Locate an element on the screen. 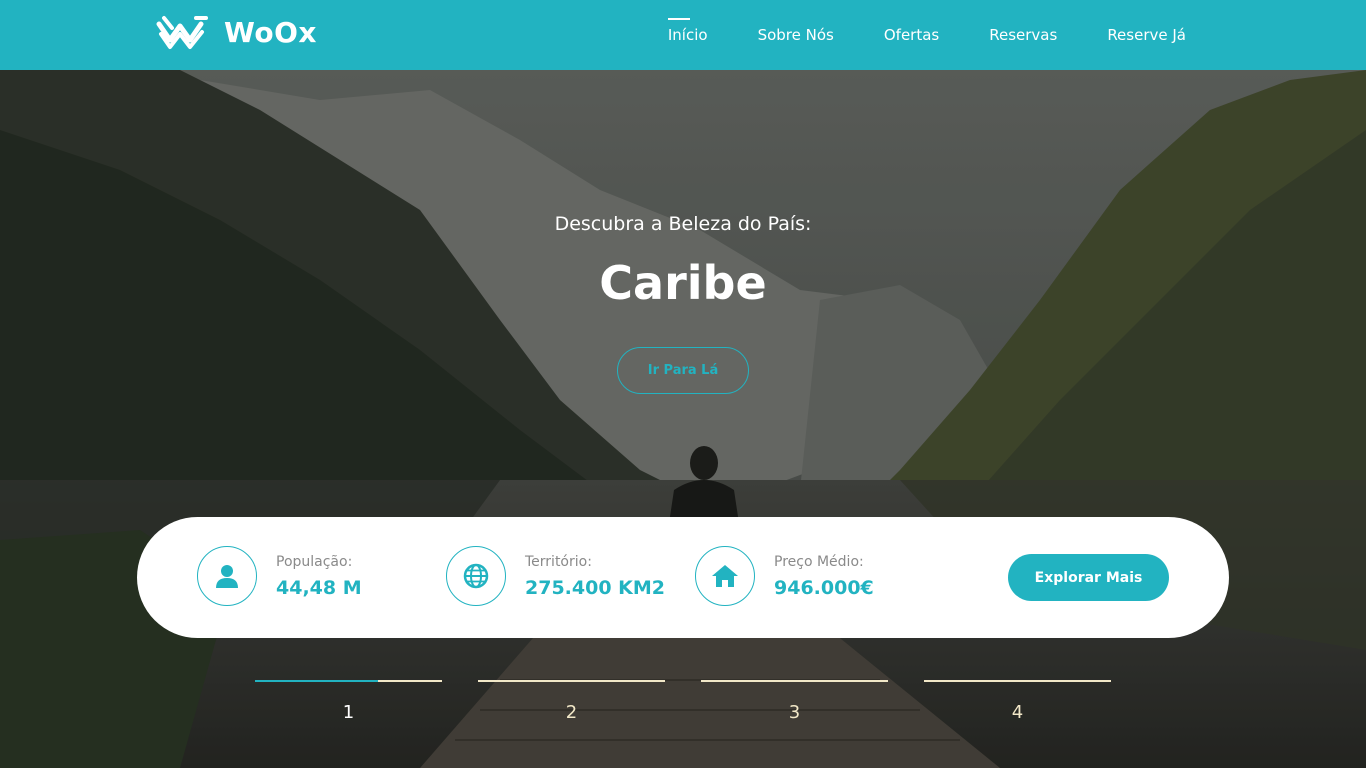 The image size is (1366, 768). go-there-button: Ir Para Lá is located at coordinates (683, 370).